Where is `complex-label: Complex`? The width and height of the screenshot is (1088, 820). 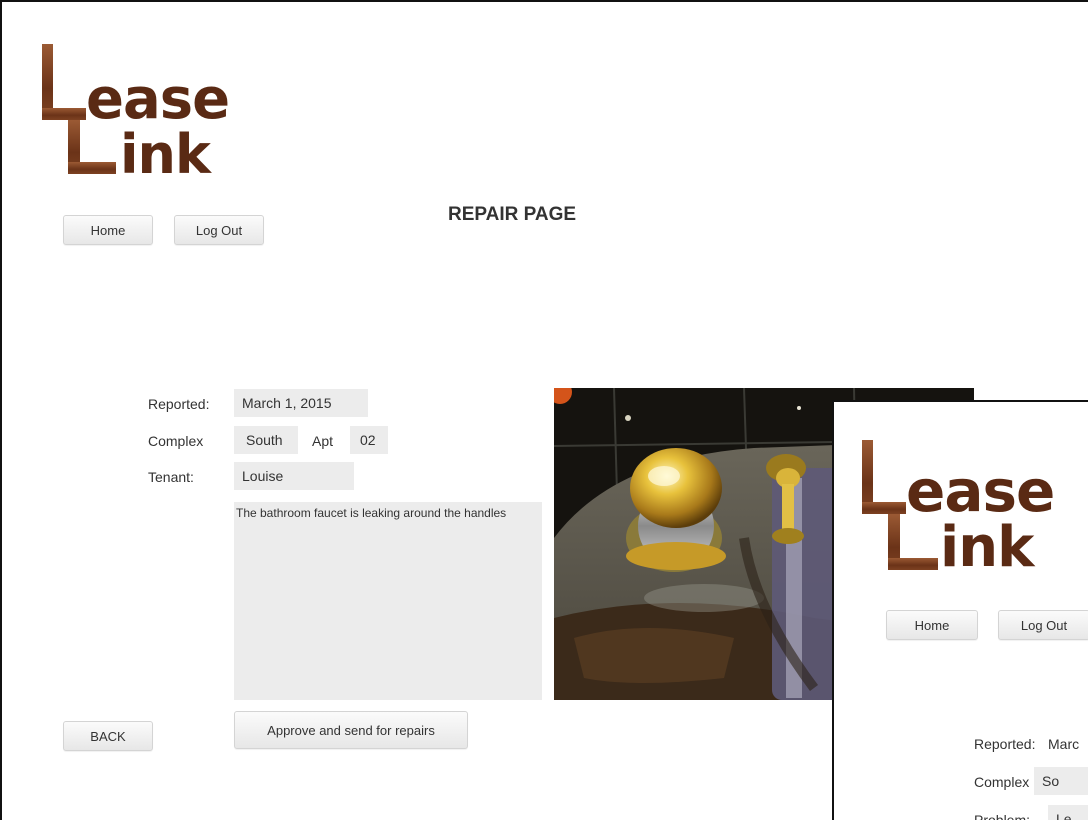 complex-label: Complex is located at coordinates (176, 441).